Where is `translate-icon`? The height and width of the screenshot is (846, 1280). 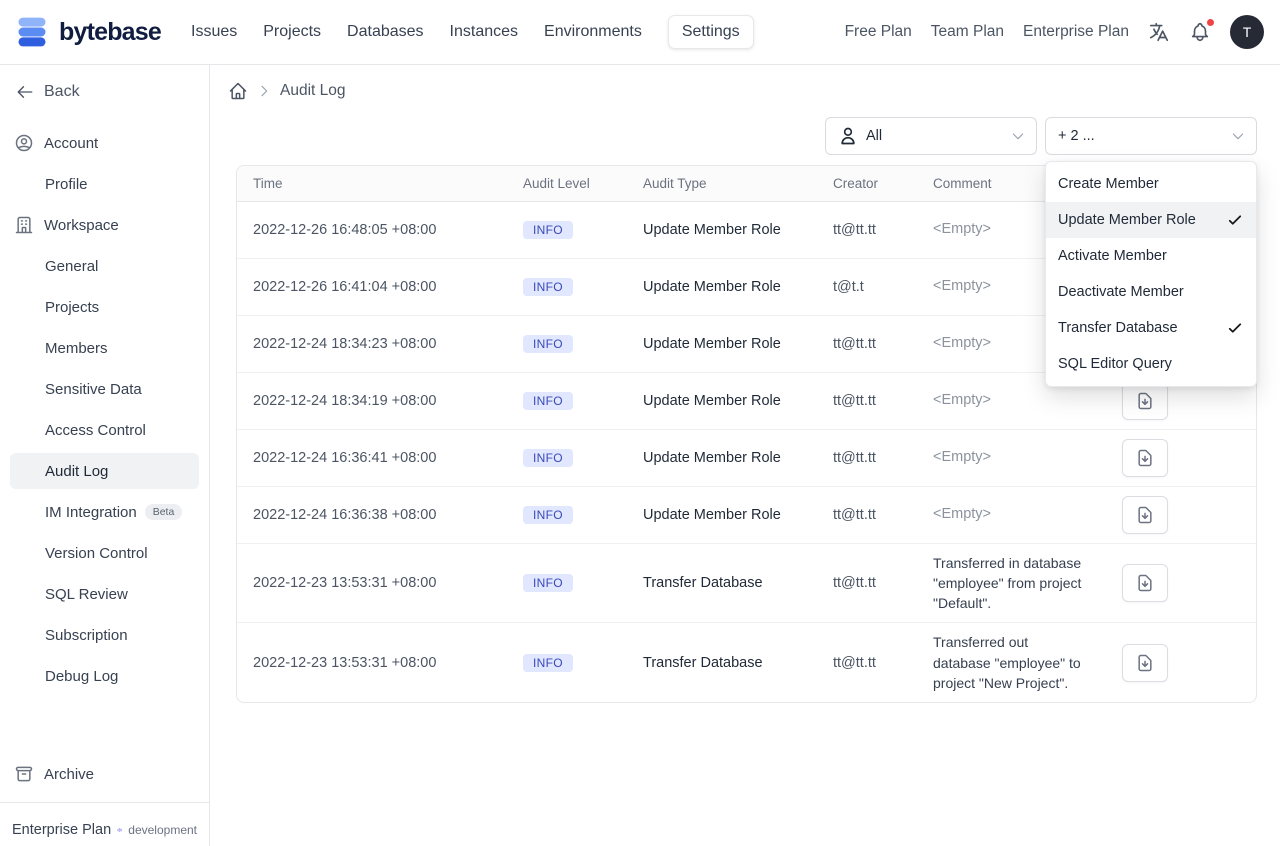
translate-icon is located at coordinates (1159, 32).